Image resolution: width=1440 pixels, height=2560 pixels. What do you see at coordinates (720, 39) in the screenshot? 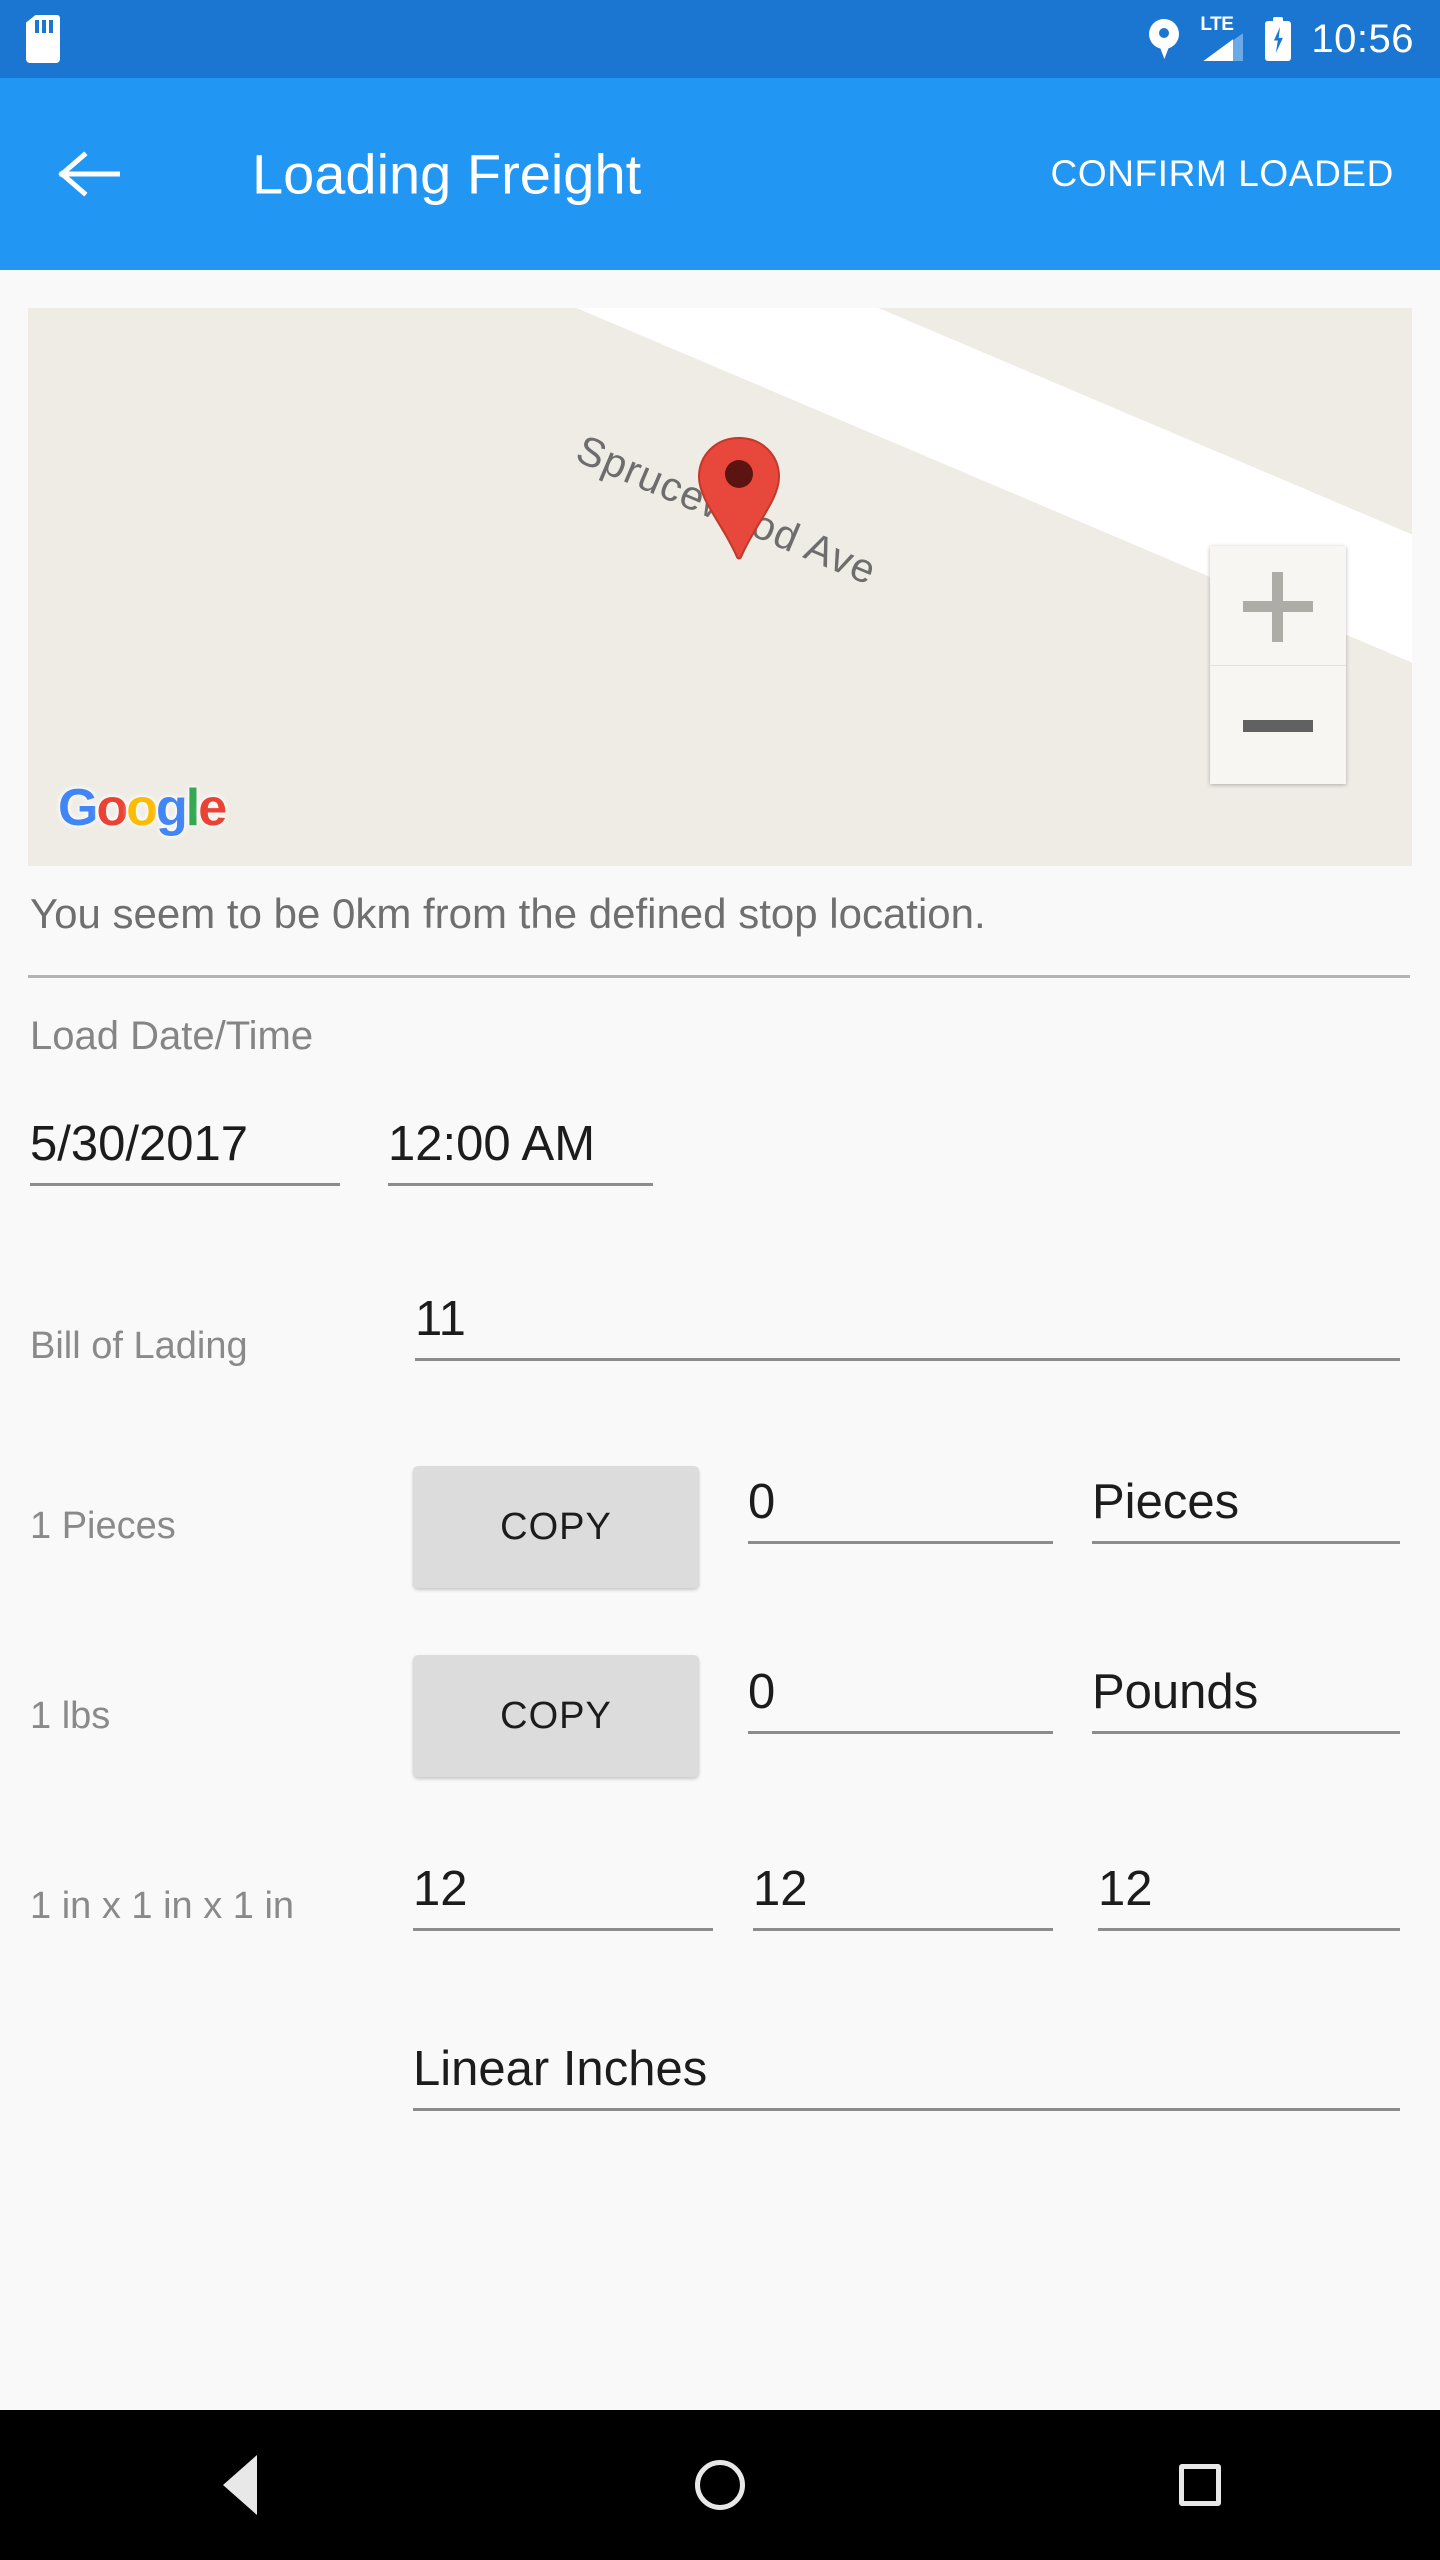
I see `status-bar: LTE 10:56` at bounding box center [720, 39].